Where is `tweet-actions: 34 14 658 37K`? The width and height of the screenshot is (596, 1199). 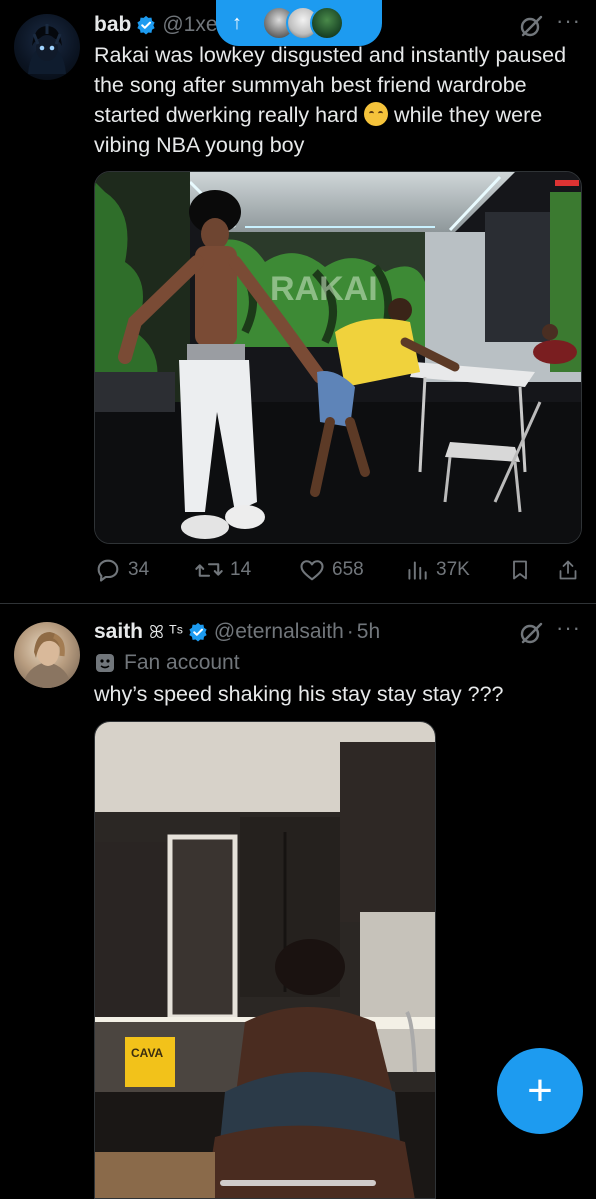 tweet-actions: 34 14 658 37K is located at coordinates (339, 570).